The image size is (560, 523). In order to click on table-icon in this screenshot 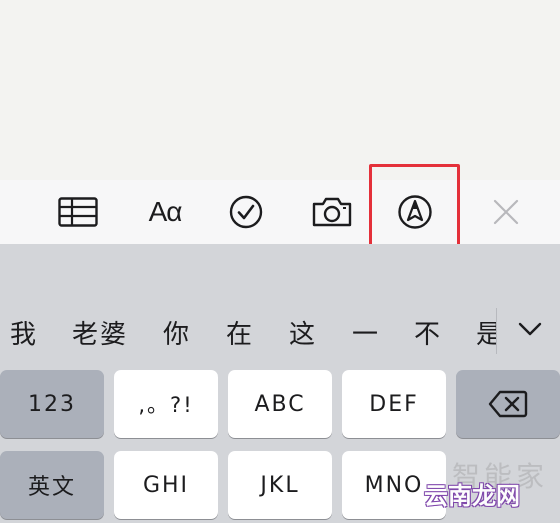, I will do `click(78, 212)`.